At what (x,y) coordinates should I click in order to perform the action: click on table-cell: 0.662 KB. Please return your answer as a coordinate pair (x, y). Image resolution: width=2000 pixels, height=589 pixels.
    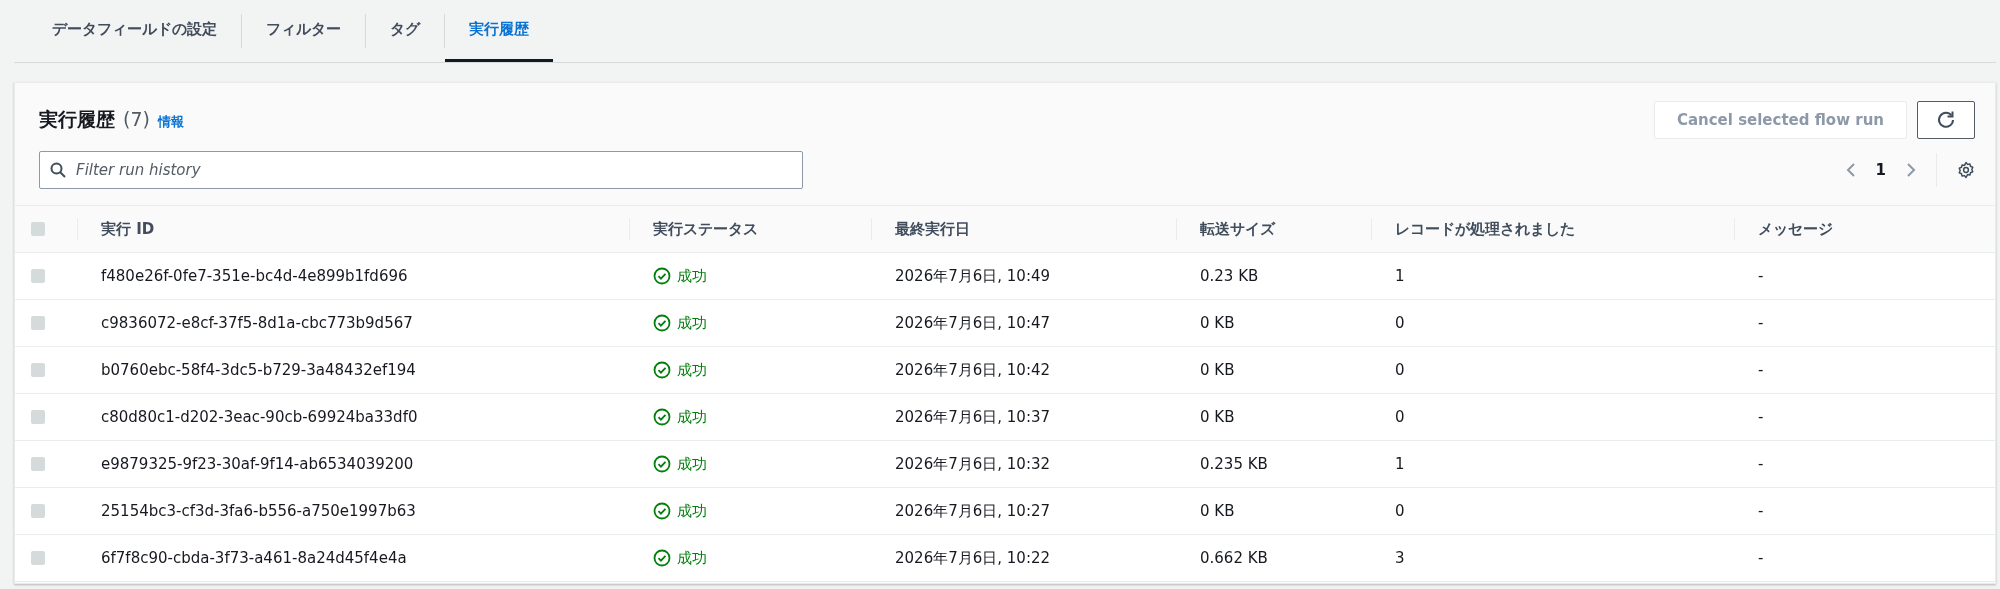
    Looking at the image, I should click on (1234, 558).